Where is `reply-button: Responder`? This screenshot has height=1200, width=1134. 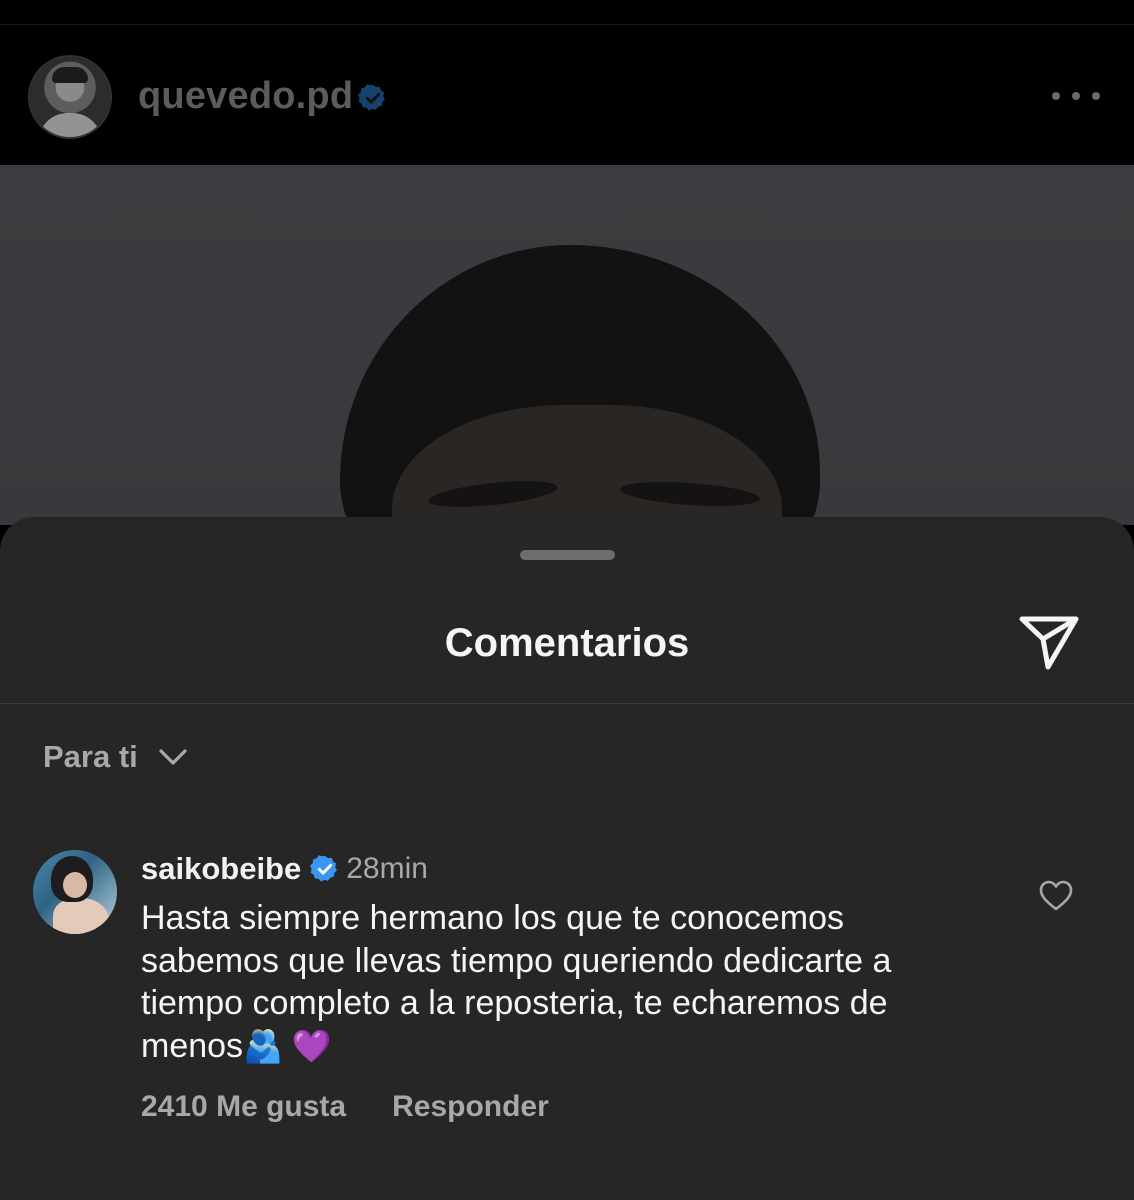
reply-button: Responder is located at coordinates (470, 1107).